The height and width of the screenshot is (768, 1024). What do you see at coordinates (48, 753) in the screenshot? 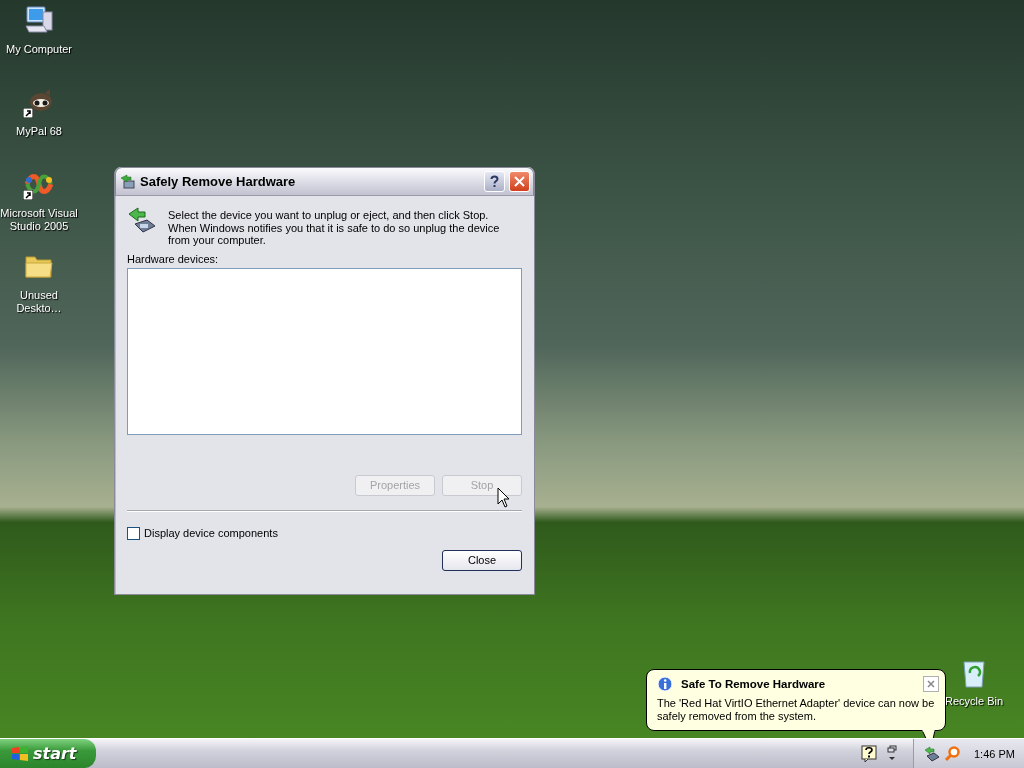
I see `start-button: start` at bounding box center [48, 753].